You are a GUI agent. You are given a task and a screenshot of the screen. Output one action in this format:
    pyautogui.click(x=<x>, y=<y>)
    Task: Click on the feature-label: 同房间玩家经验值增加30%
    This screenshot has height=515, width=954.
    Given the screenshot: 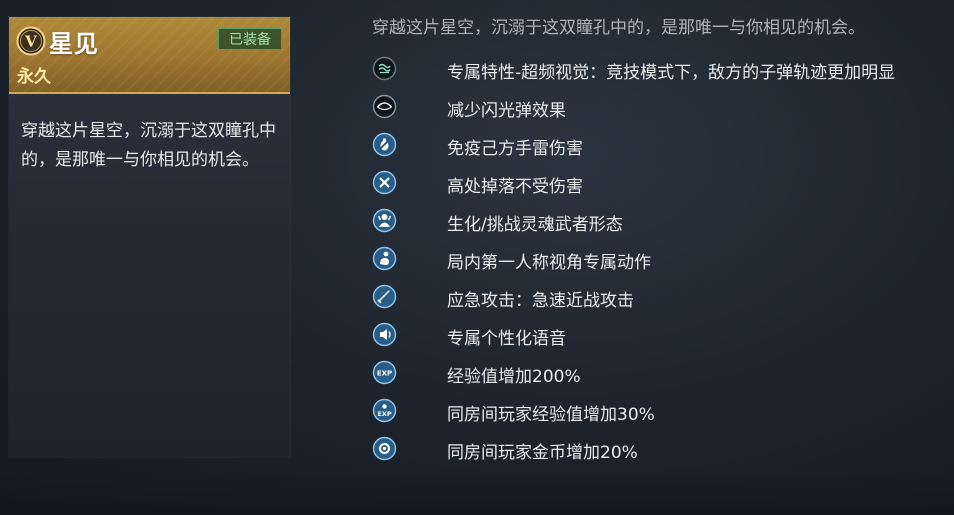 What is the action you would take?
    pyautogui.click(x=551, y=415)
    